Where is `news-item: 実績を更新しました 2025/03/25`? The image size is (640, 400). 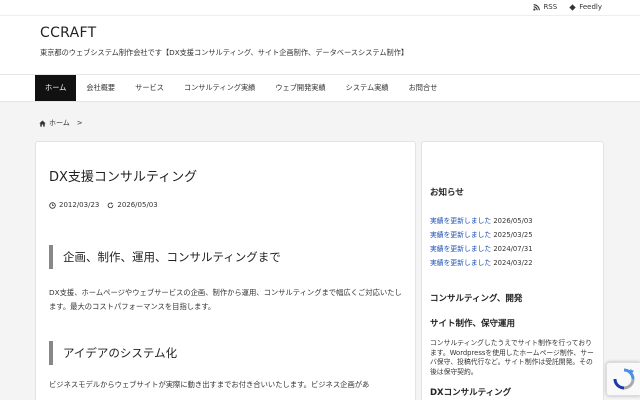
news-item: 実績を更新しました 2025/03/25 is located at coordinates (481, 235).